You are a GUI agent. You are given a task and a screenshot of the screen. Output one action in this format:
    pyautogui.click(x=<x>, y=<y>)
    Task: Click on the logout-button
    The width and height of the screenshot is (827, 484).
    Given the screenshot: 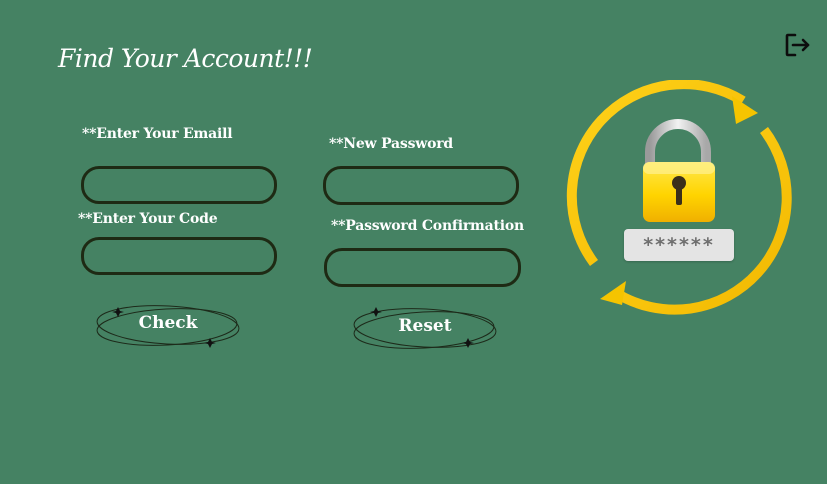 What is the action you would take?
    pyautogui.click(x=798, y=45)
    